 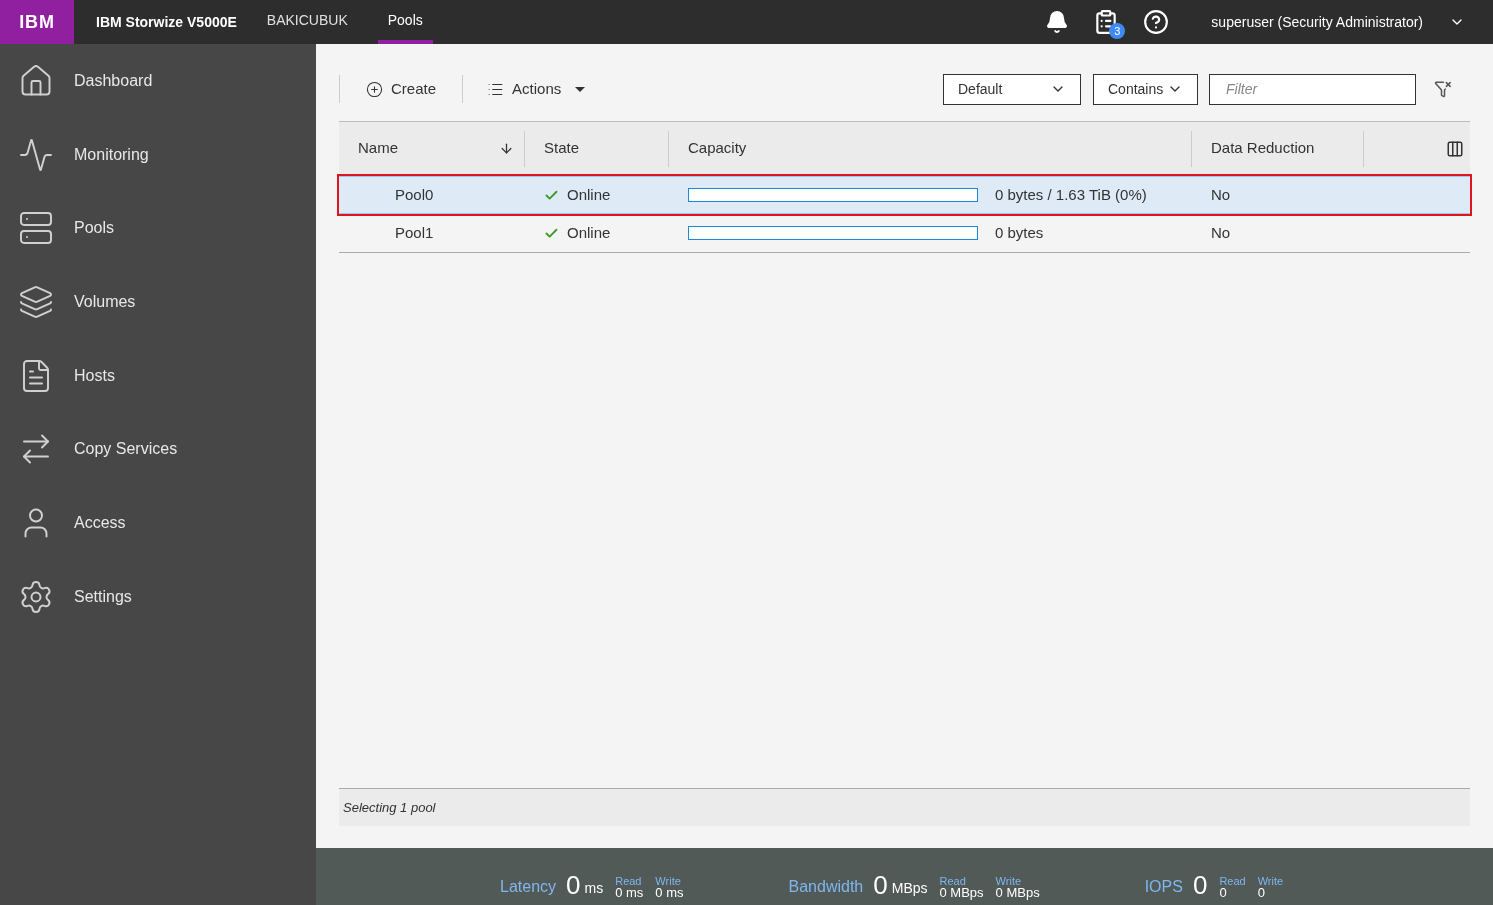 I want to click on read-value: 0 MBps, so click(x=961, y=893).